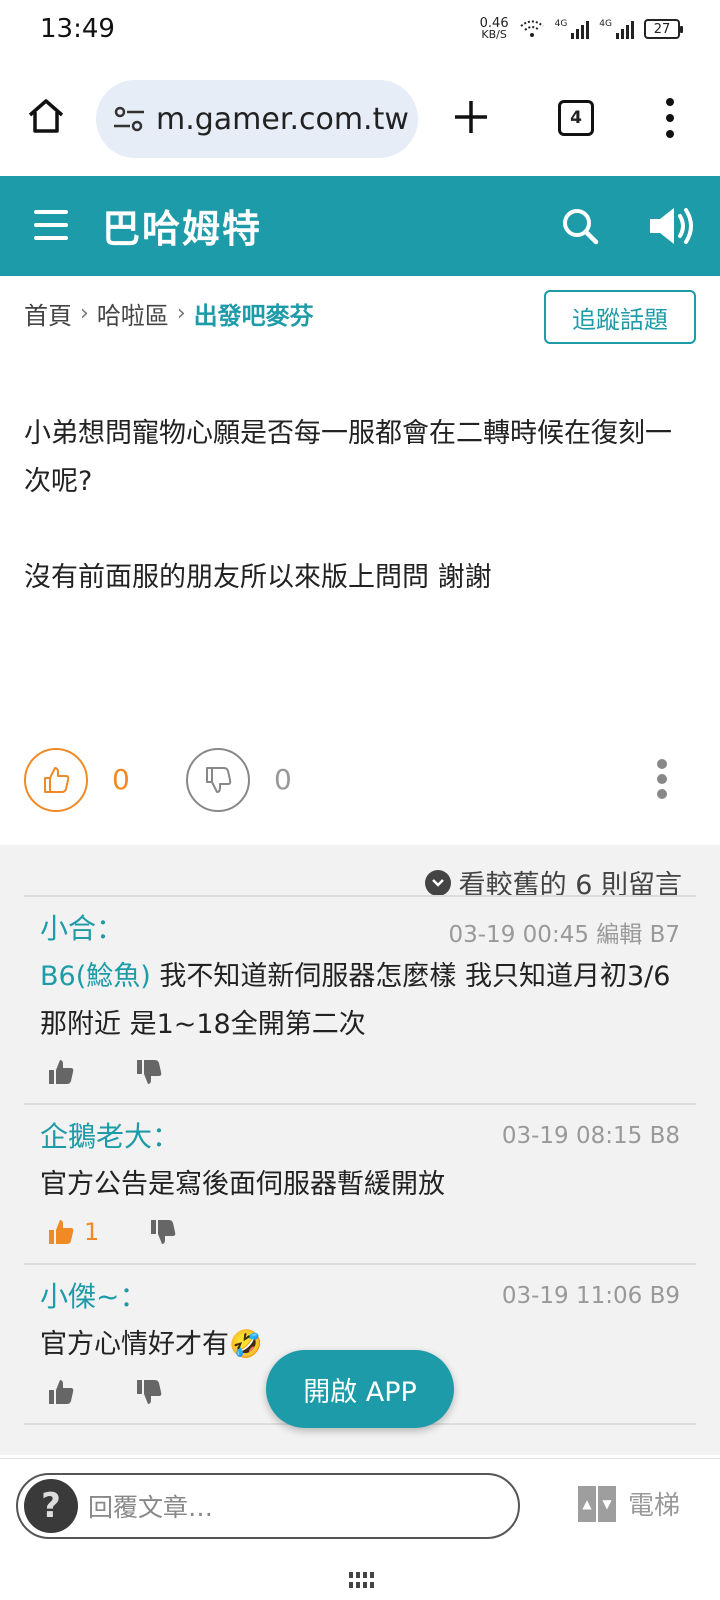 Image resolution: width=720 pixels, height=1600 pixels. What do you see at coordinates (93, 1295) in the screenshot?
I see `comment-author: 小傑~：` at bounding box center [93, 1295].